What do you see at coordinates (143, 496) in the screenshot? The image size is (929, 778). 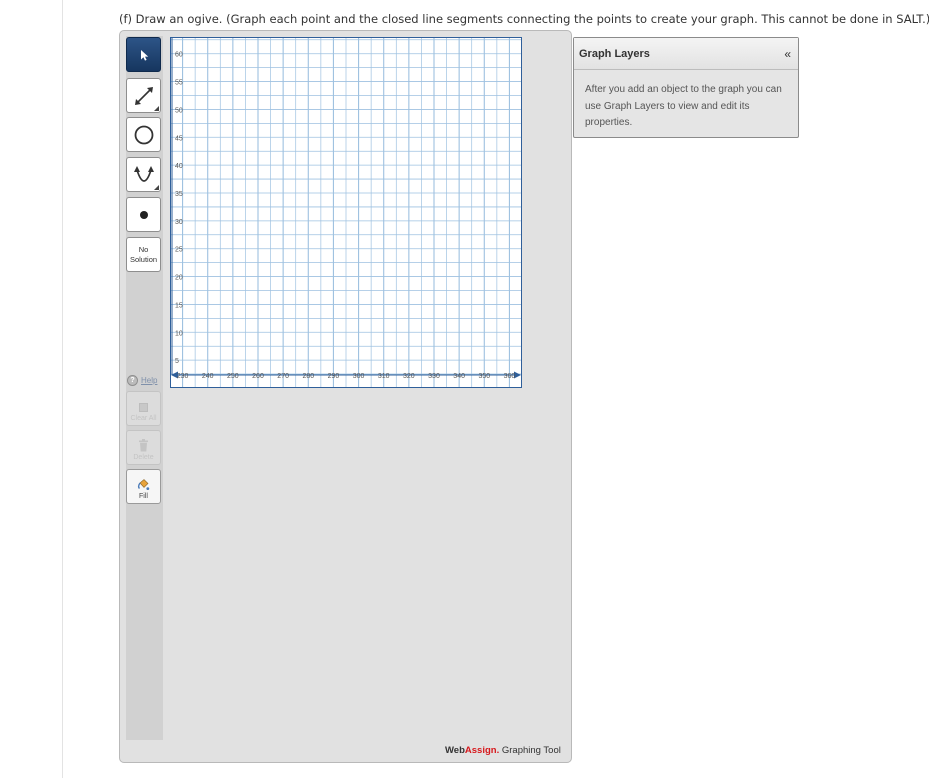 I see `fill-label: Fill` at bounding box center [143, 496].